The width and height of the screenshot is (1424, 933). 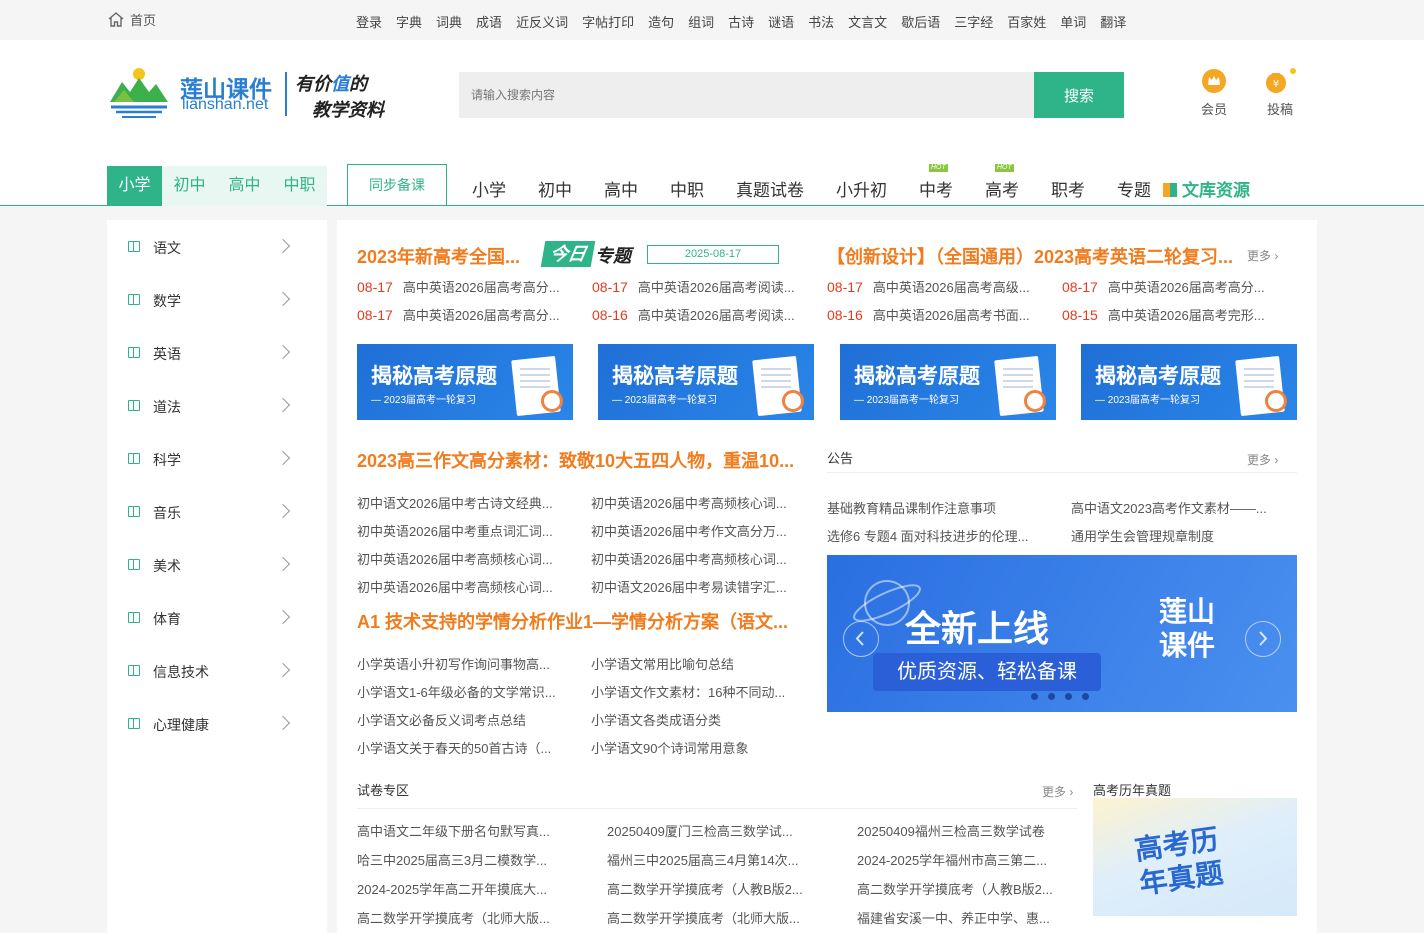 I want to click on papers-more-link: 更多 ›, so click(x=1057, y=791).